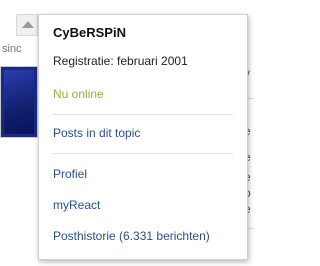  I want to click on avatar-image, so click(19, 102).